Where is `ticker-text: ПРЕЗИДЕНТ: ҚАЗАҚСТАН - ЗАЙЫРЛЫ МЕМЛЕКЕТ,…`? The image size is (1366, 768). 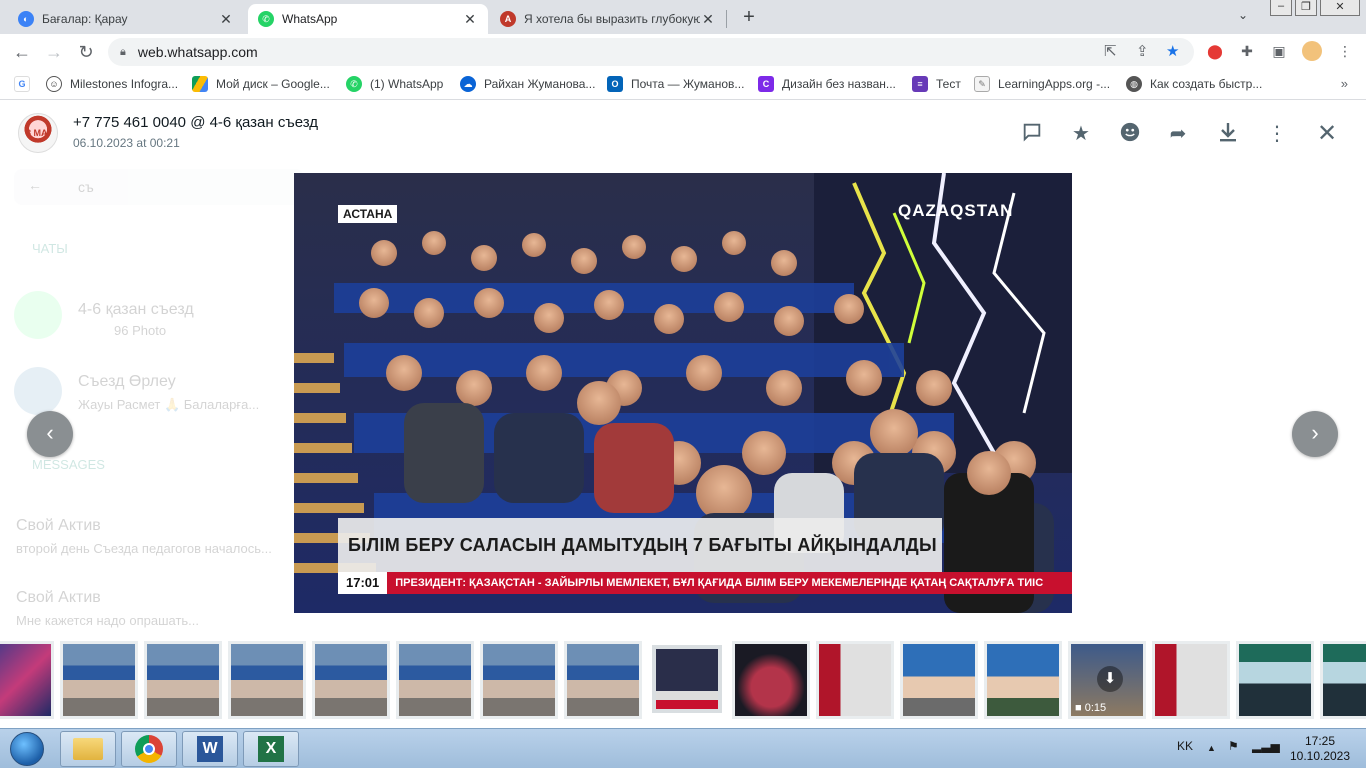 ticker-text: ПРЕЗИДЕНТ: ҚАЗАҚСТАН - ЗАЙЫРЛЫ МЕМЛЕКЕТ,… is located at coordinates (719, 583).